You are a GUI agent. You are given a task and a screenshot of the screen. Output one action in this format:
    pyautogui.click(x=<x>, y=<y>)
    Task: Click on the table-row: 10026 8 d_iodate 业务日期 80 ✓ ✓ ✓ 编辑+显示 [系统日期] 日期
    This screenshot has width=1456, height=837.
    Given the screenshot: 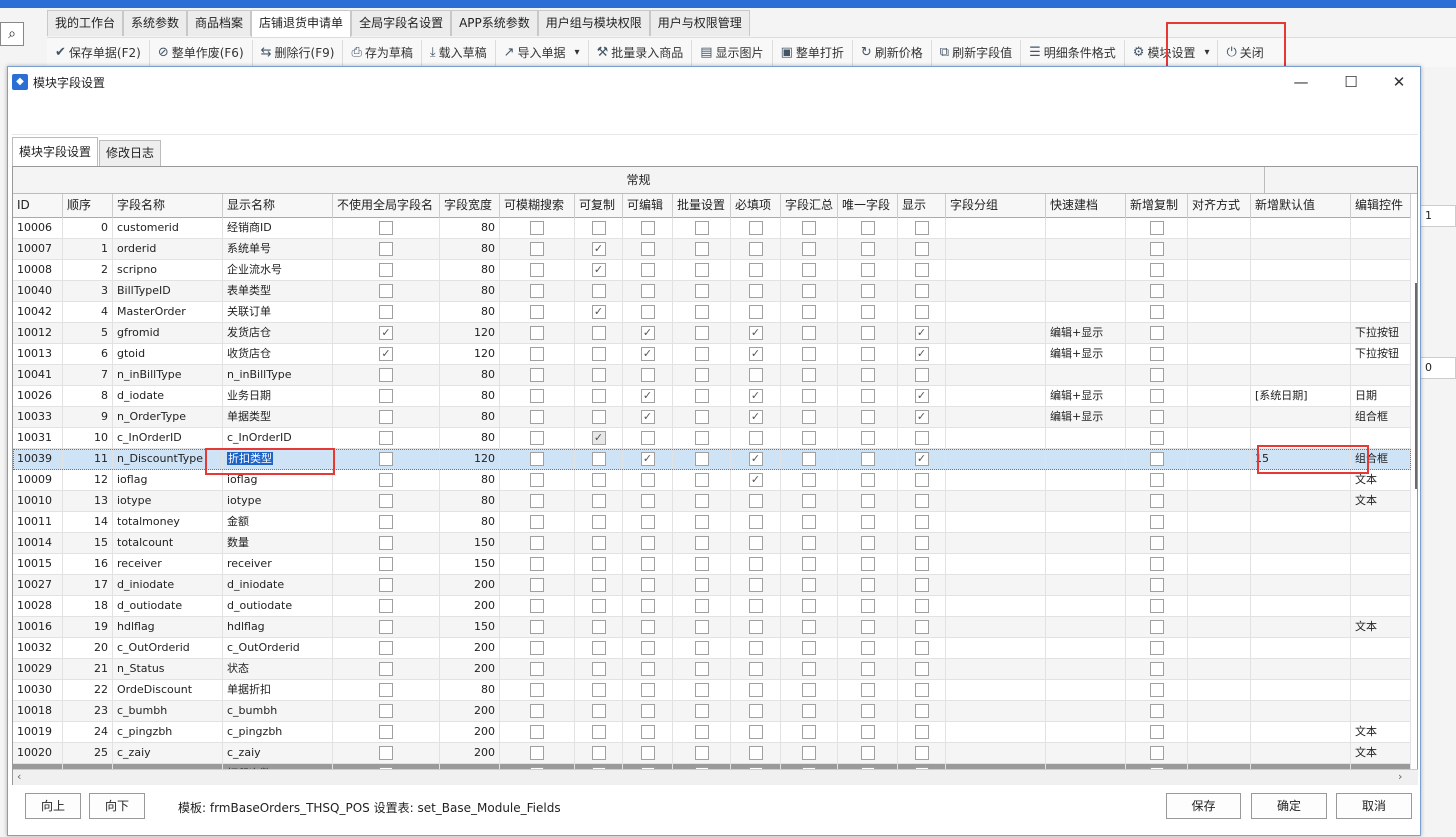 What is the action you would take?
    pyautogui.click(x=712, y=396)
    